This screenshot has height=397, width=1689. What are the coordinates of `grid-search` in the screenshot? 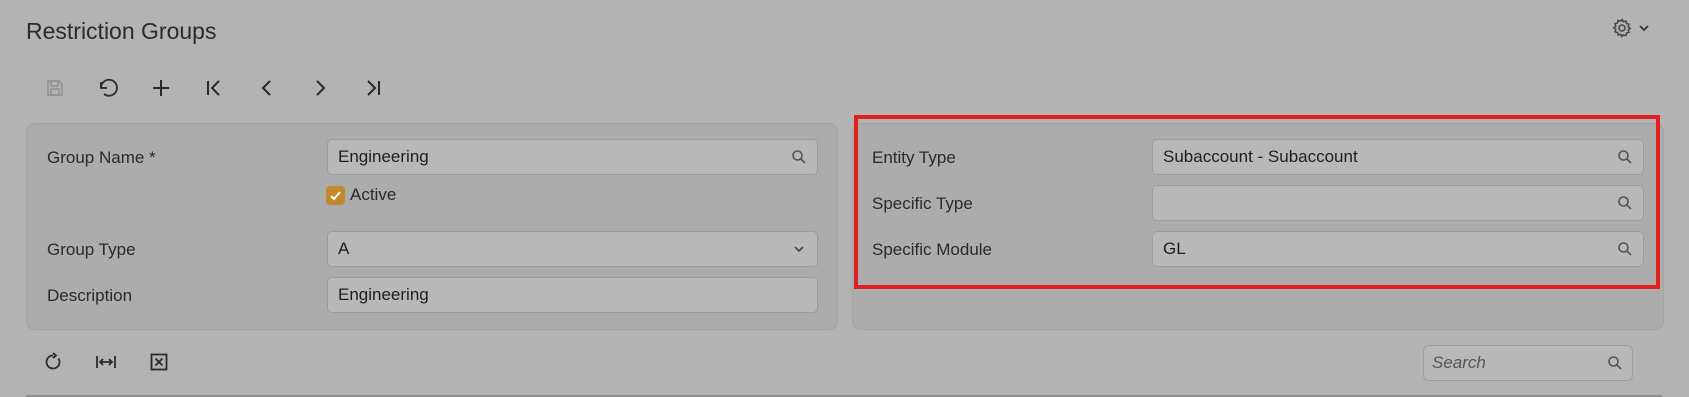 It's located at (1528, 363).